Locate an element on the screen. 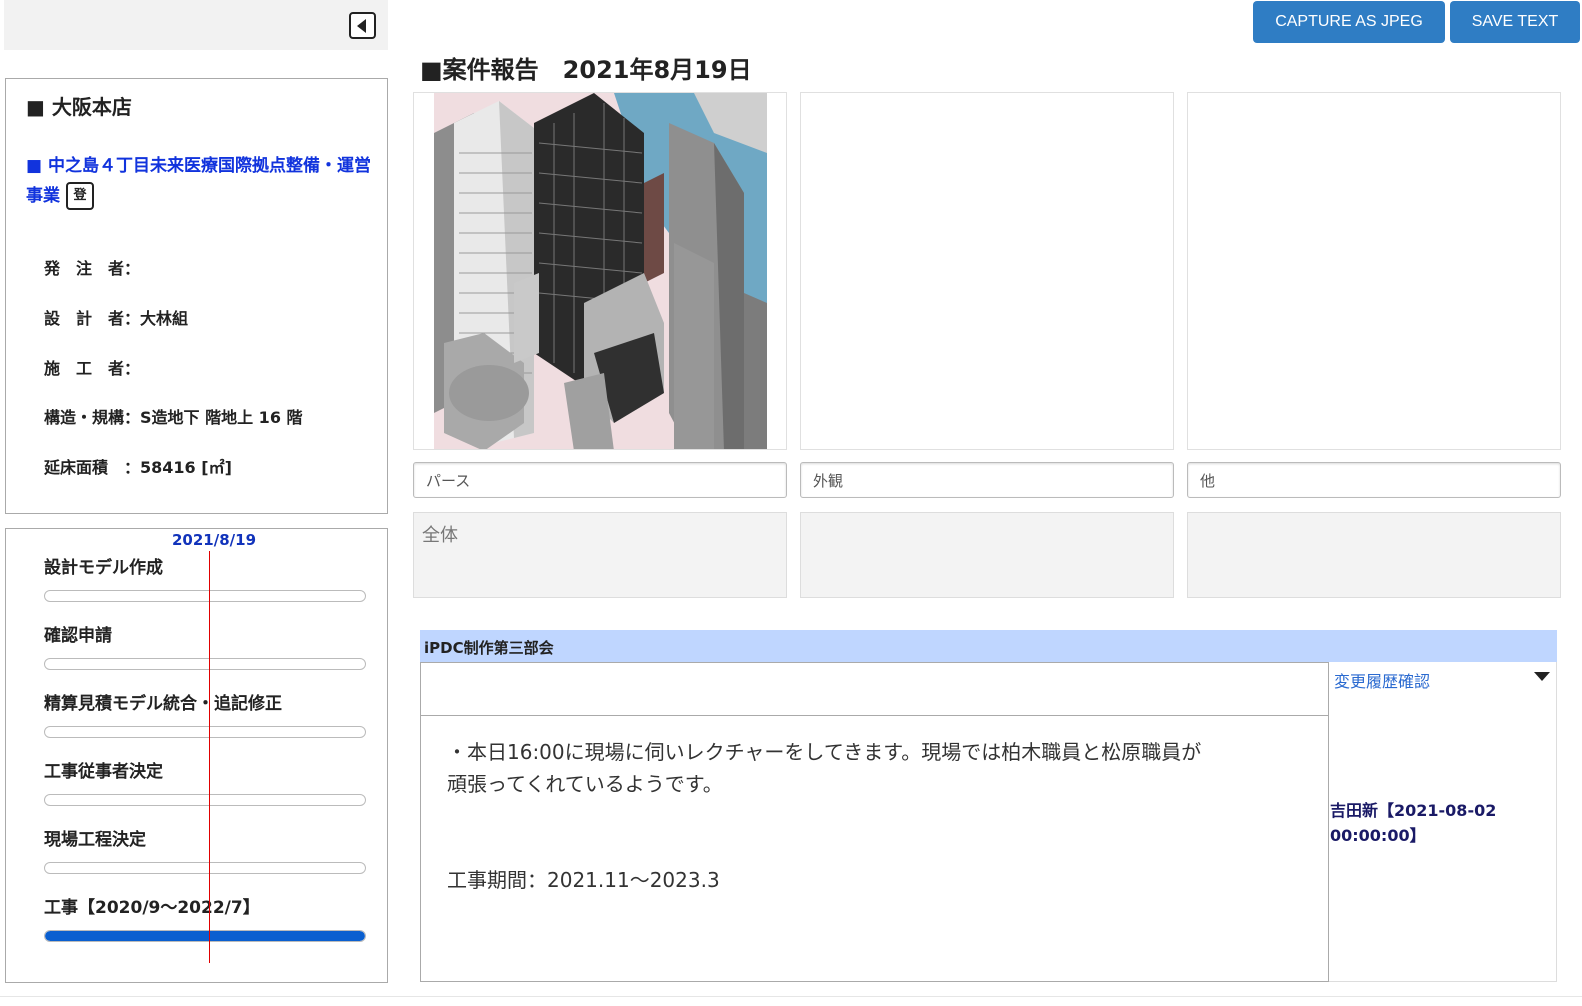  save-text-button: SAVE TEXT is located at coordinates (1515, 22).